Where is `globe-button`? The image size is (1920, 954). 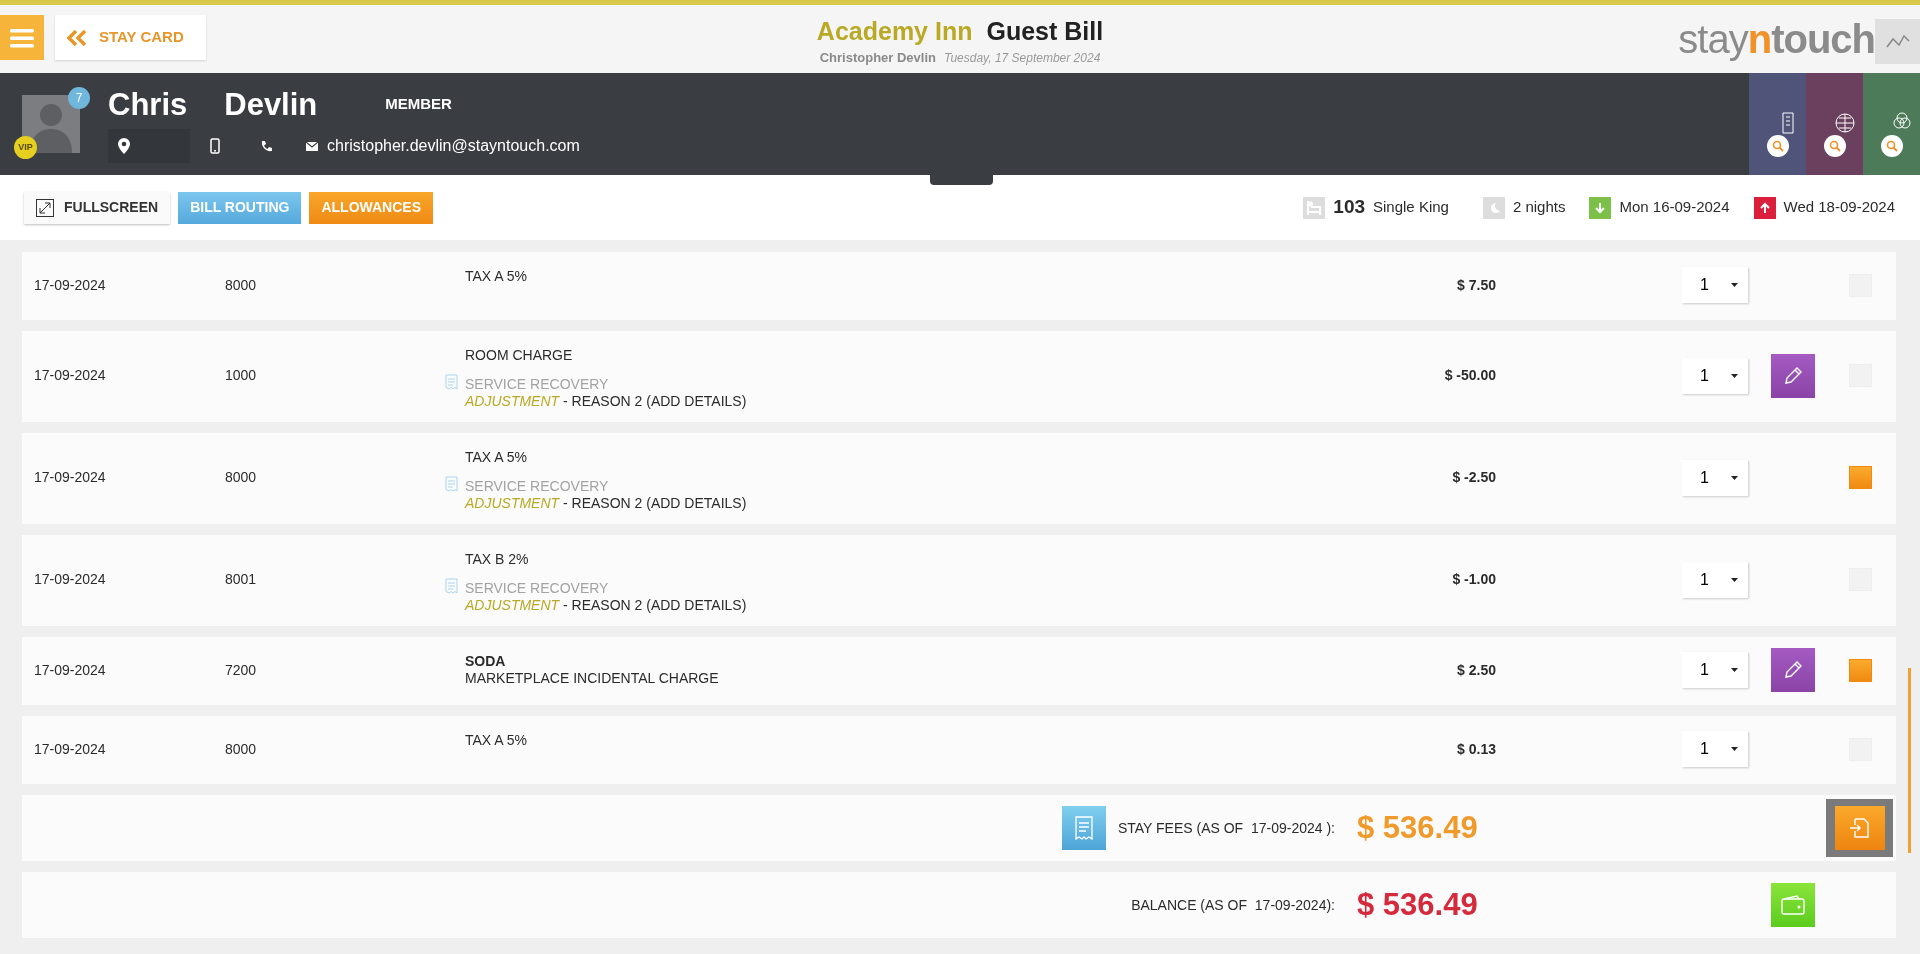
globe-button is located at coordinates (1834, 124).